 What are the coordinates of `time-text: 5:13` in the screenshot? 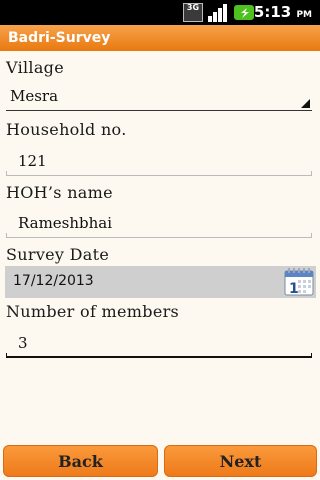 It's located at (272, 12).